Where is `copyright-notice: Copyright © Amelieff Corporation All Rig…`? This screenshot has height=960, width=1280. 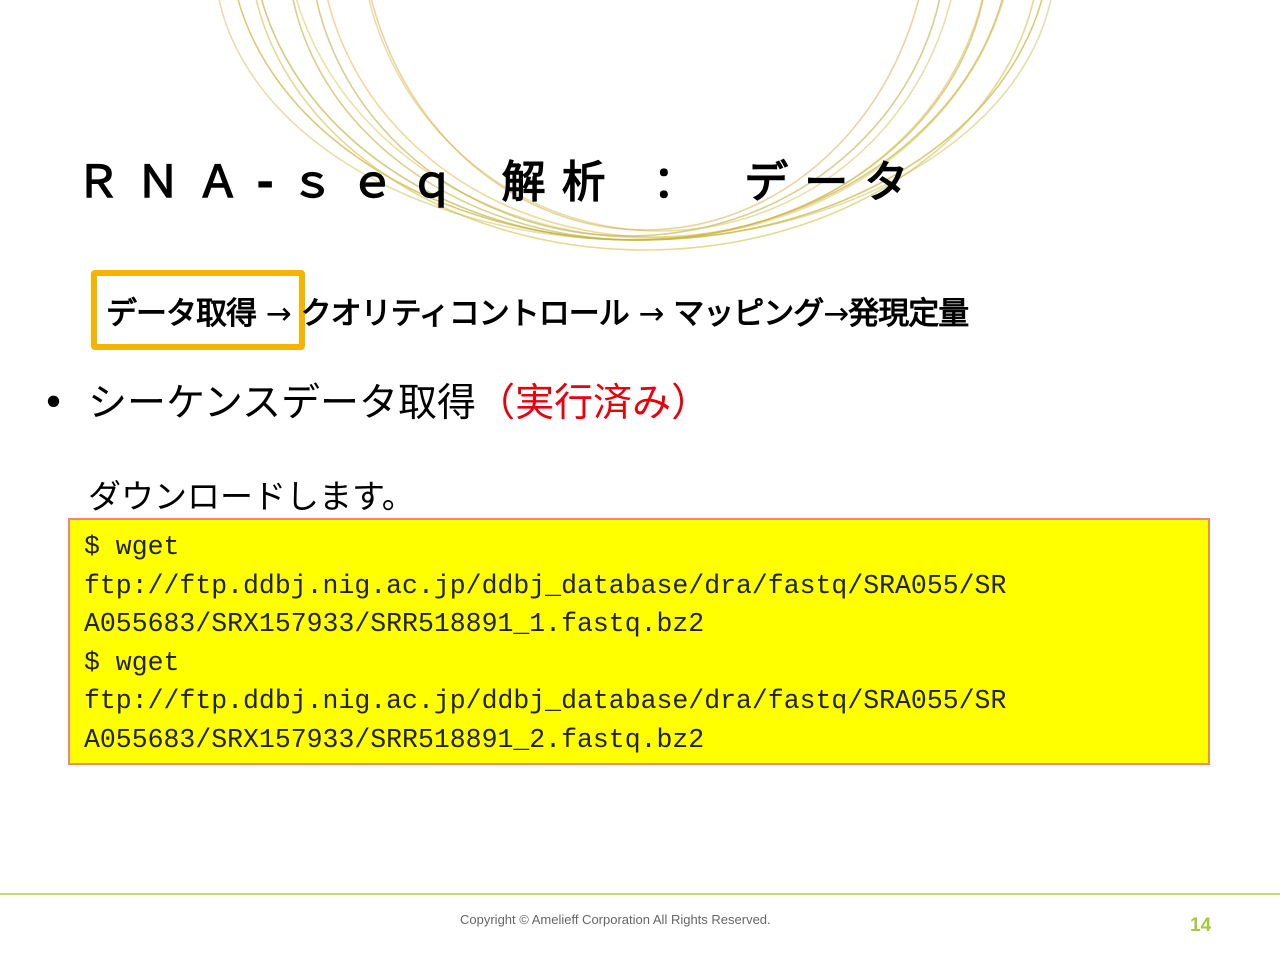 copyright-notice: Copyright © Amelieff Corporation All Rig… is located at coordinates (615, 919).